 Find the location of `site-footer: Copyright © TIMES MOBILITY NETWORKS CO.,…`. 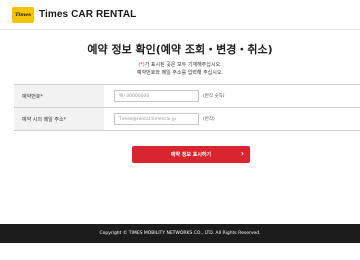

site-footer: Copyright © TIMES MOBILITY NETWORKS CO.,… is located at coordinates (180, 233).